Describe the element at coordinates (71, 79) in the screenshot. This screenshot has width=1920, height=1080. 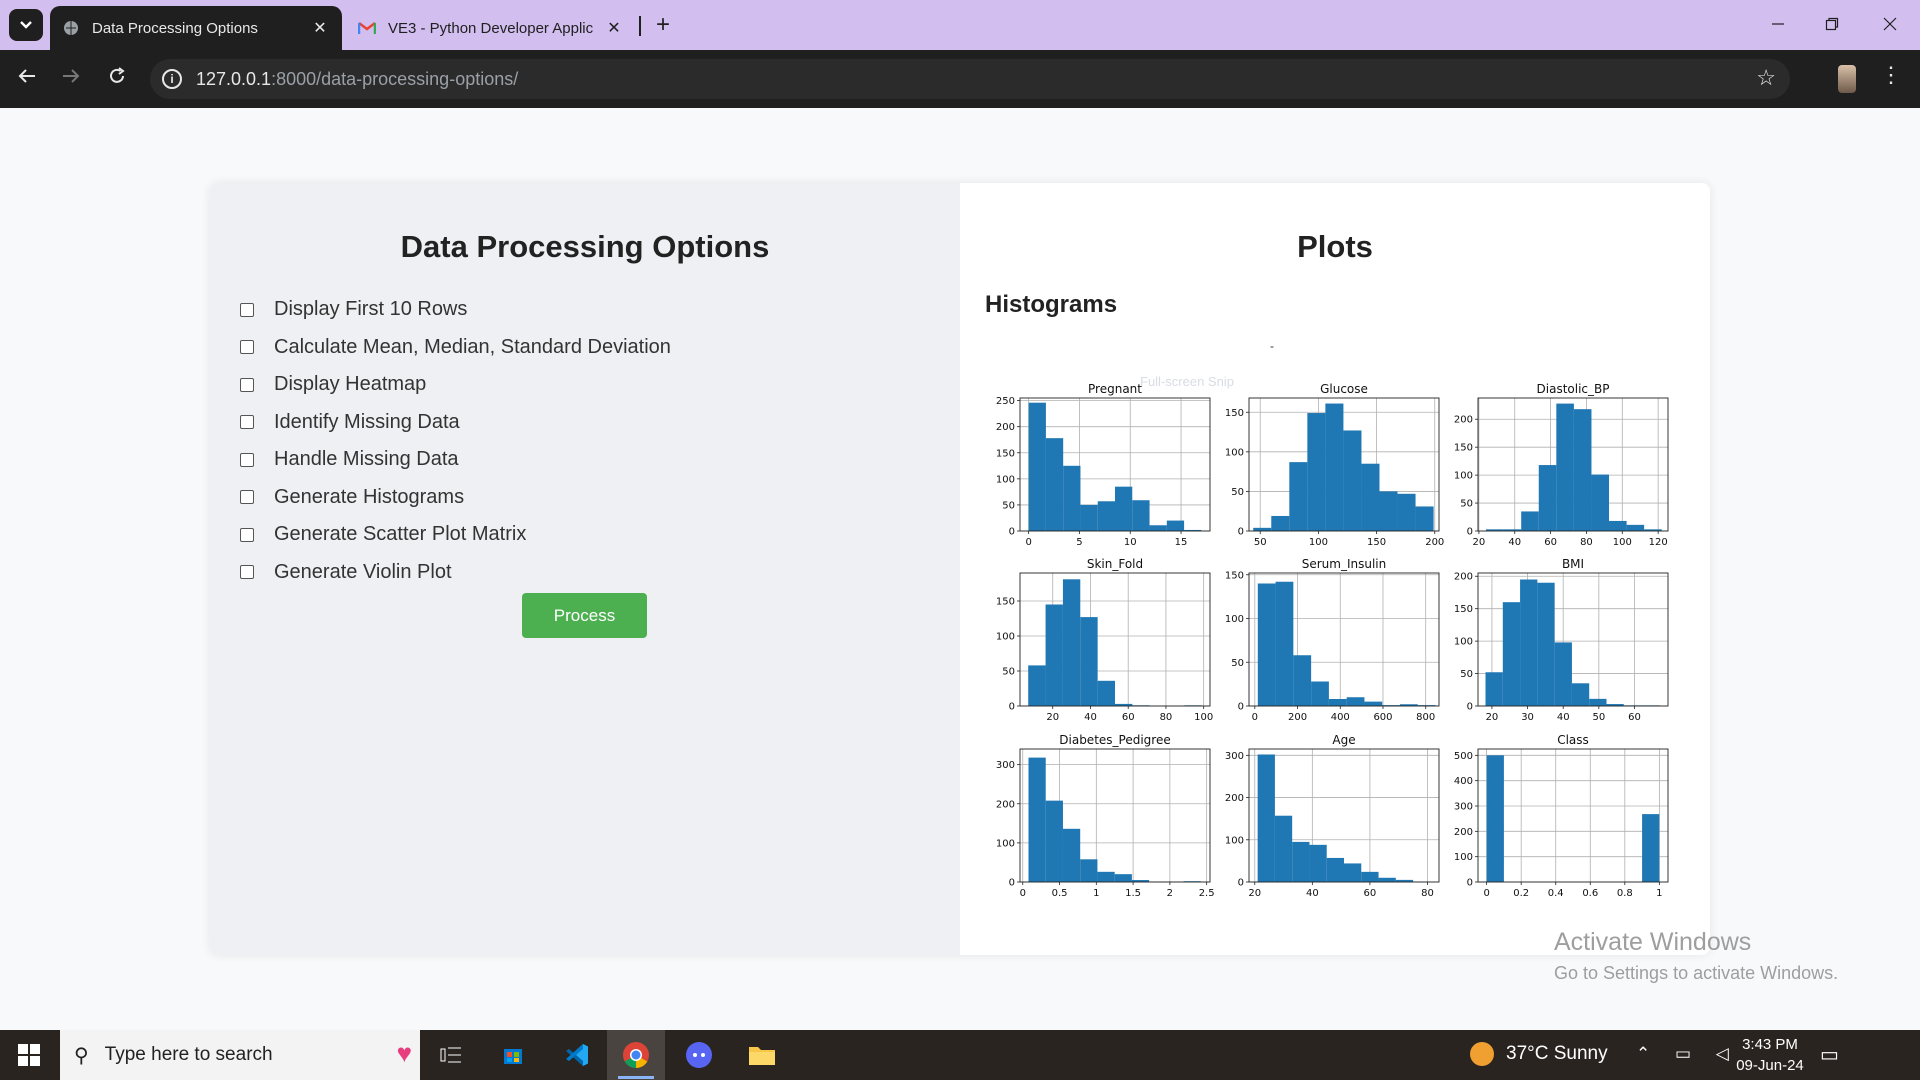
I see `forward-button` at that location.